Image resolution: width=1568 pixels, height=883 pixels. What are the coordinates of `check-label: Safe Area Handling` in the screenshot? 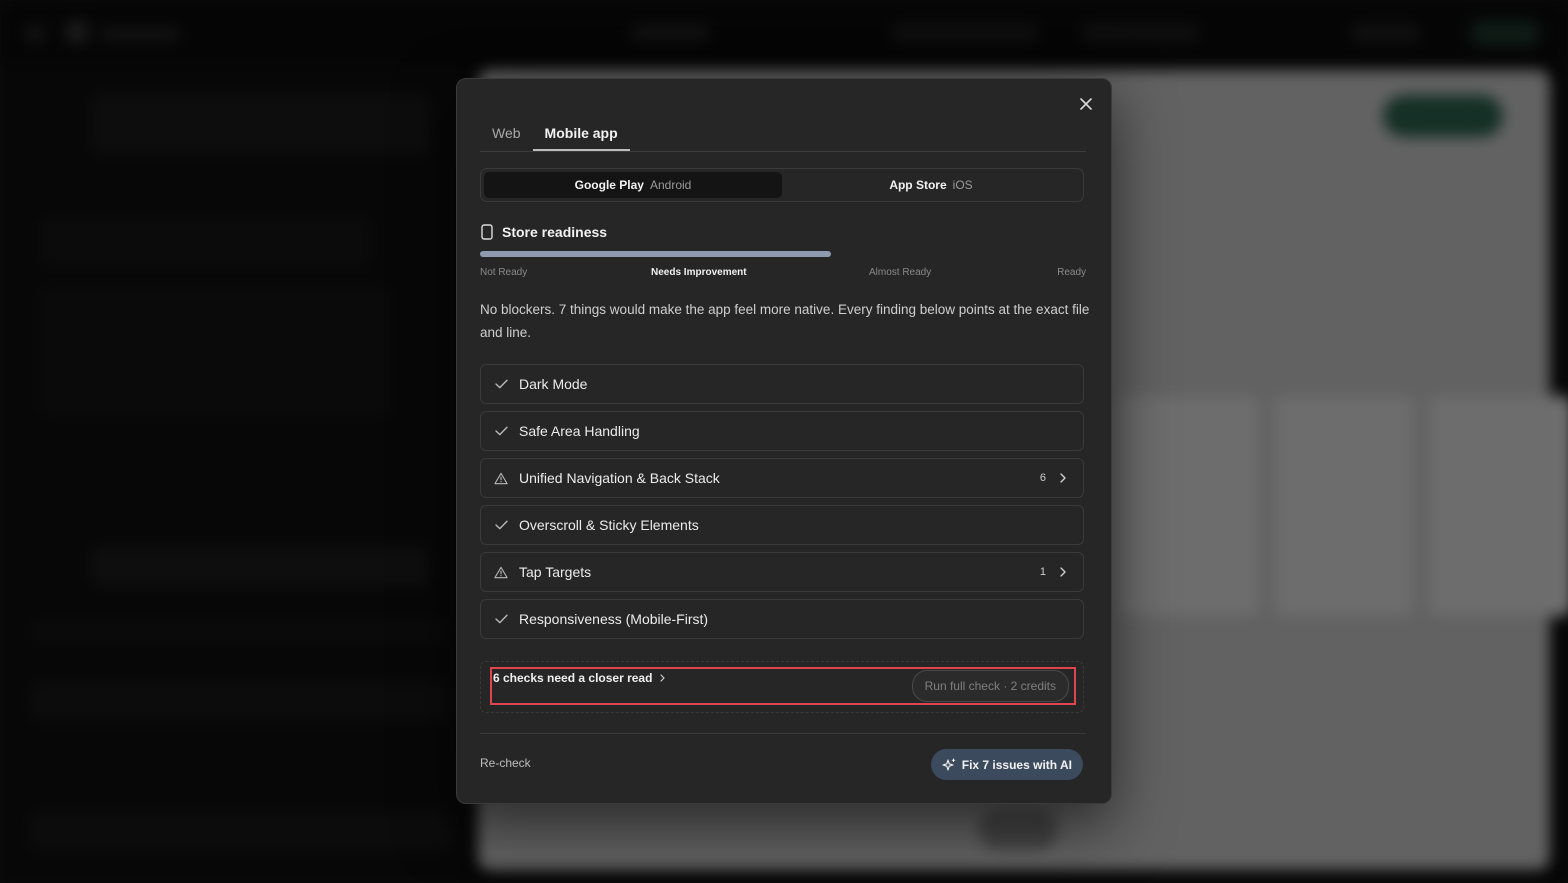 It's located at (579, 431).